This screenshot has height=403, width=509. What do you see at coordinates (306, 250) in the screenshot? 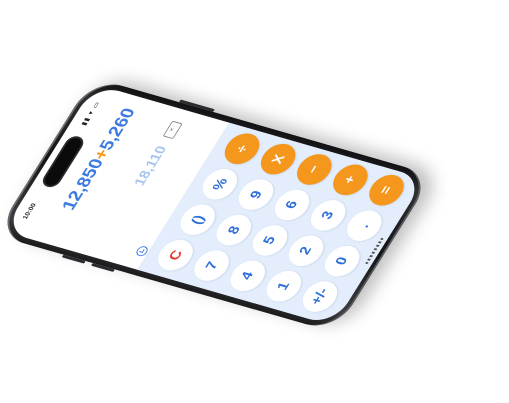
I see `digit-2-button: 2` at bounding box center [306, 250].